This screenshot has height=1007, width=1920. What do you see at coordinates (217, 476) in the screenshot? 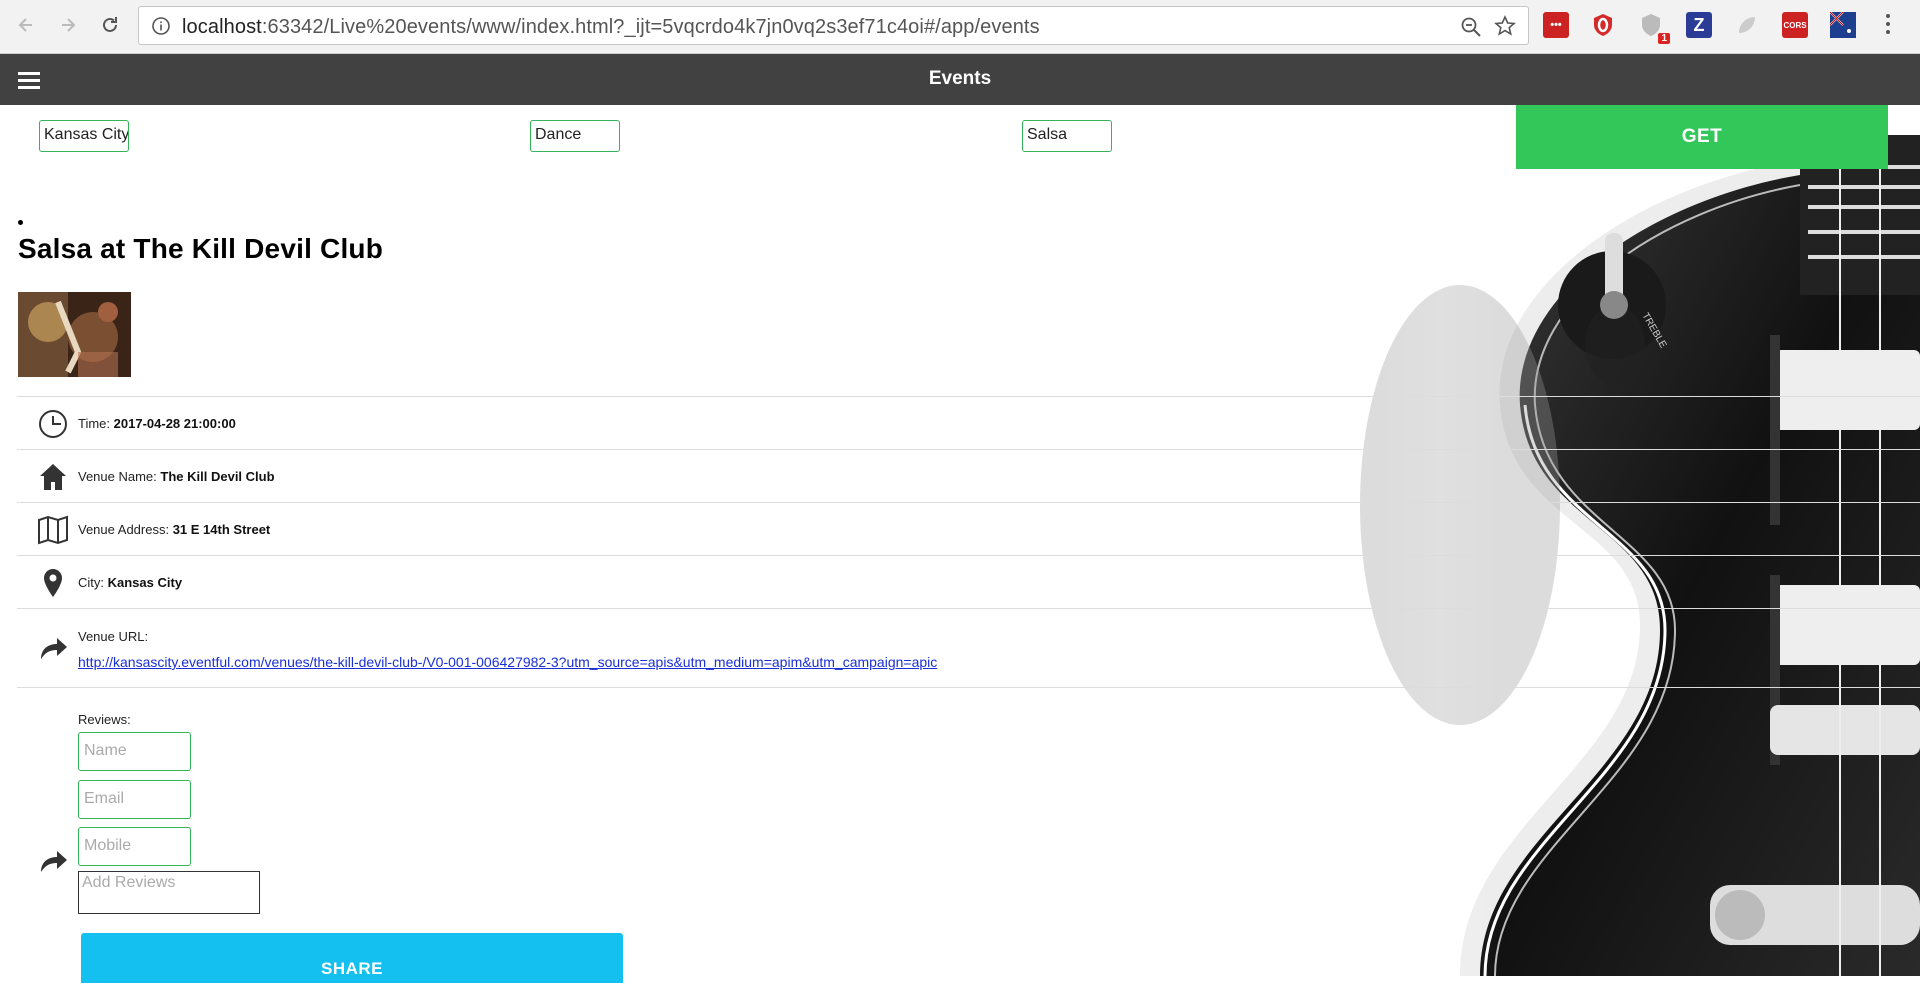
I see `venue-name-value: The Kill Devil Club` at bounding box center [217, 476].